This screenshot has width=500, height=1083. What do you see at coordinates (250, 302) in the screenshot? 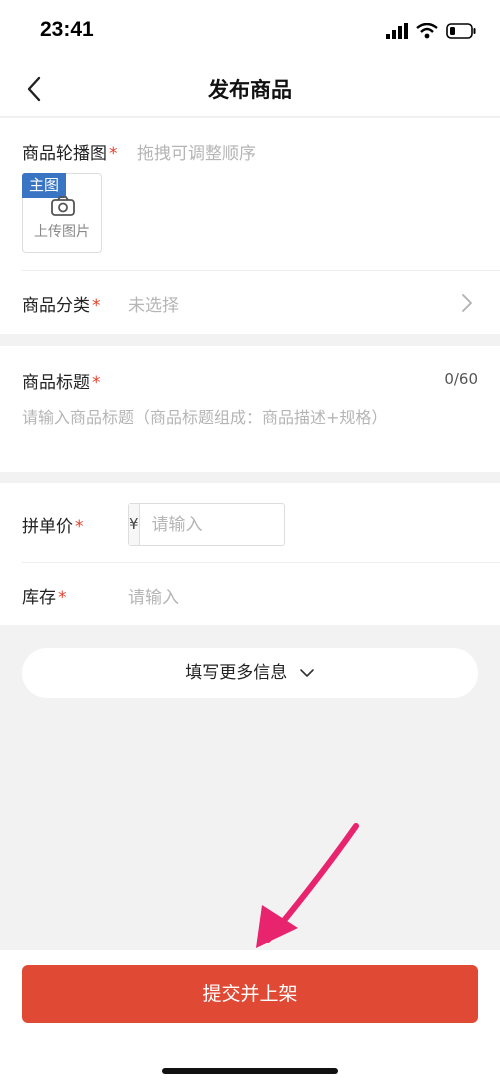
I see `category-row: 商品分类 * 未选择` at bounding box center [250, 302].